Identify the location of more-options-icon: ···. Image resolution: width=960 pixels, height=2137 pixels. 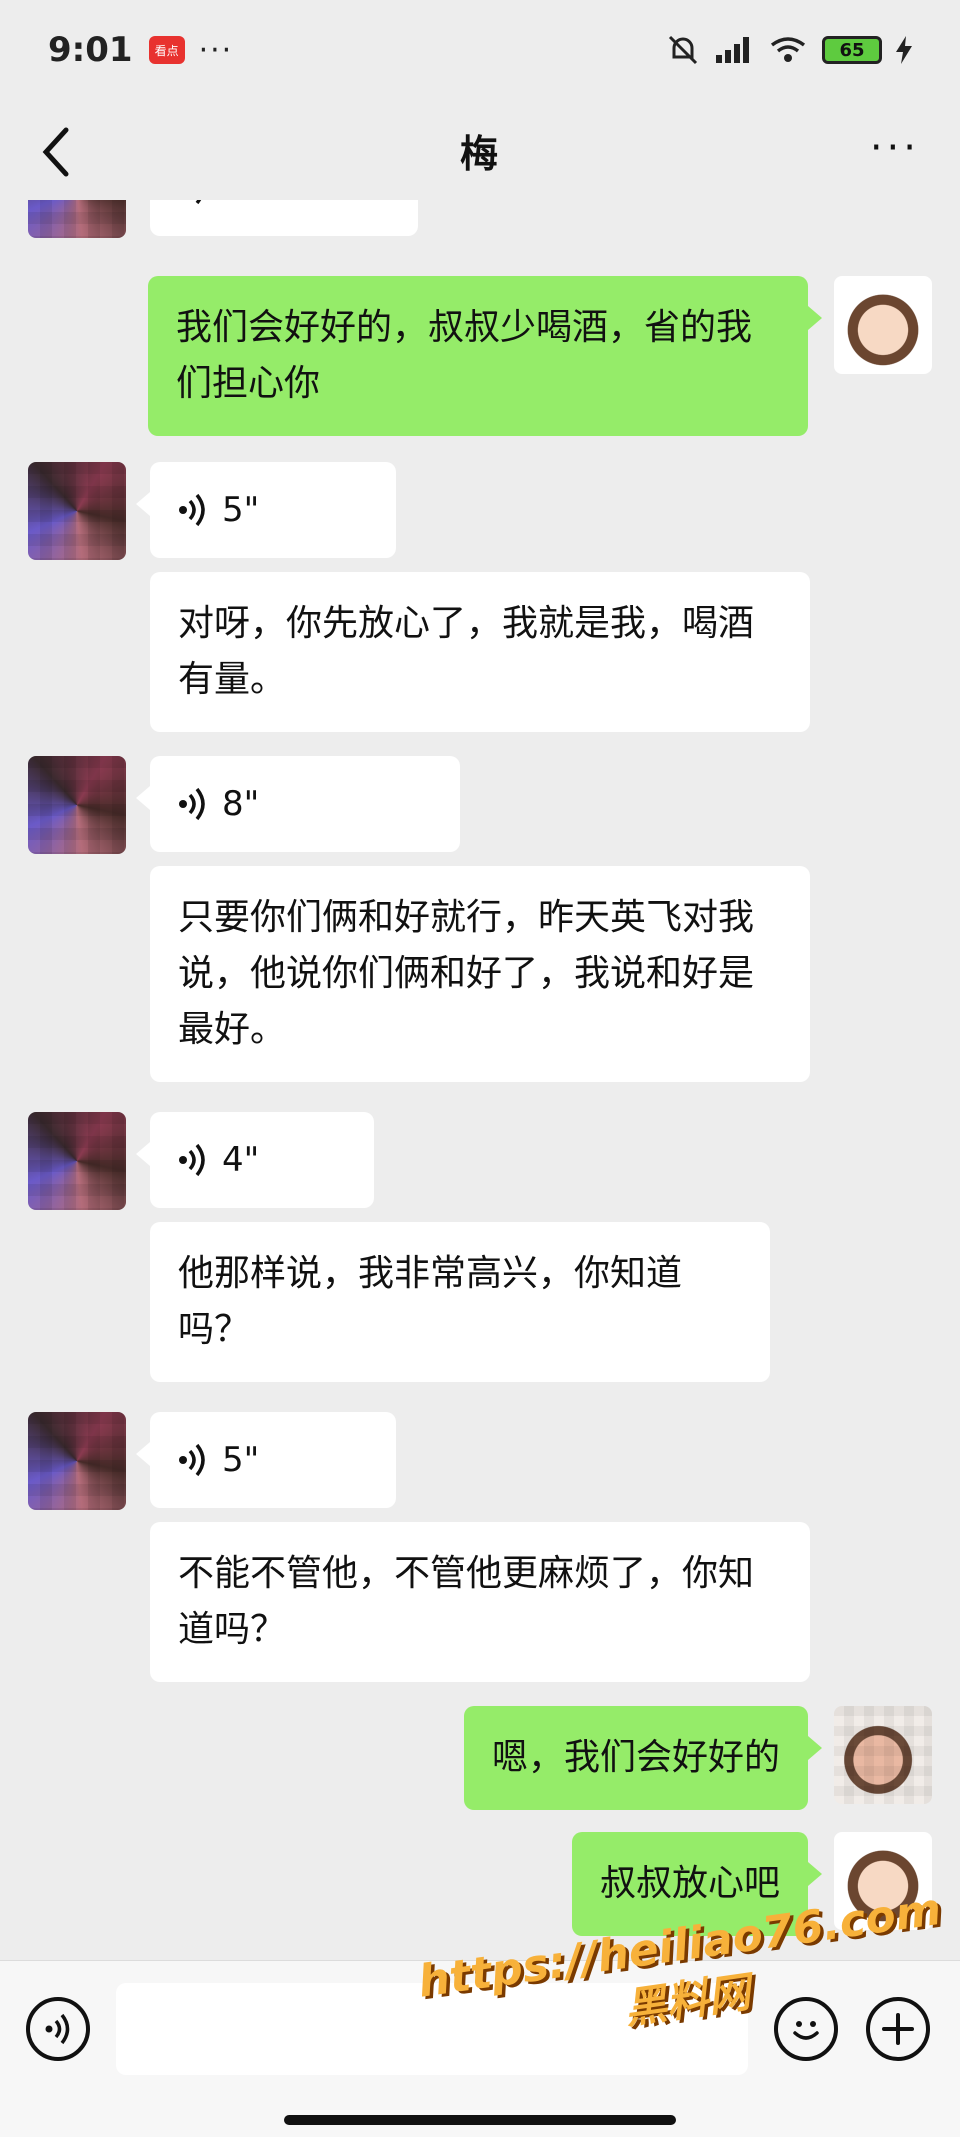
(895, 148).